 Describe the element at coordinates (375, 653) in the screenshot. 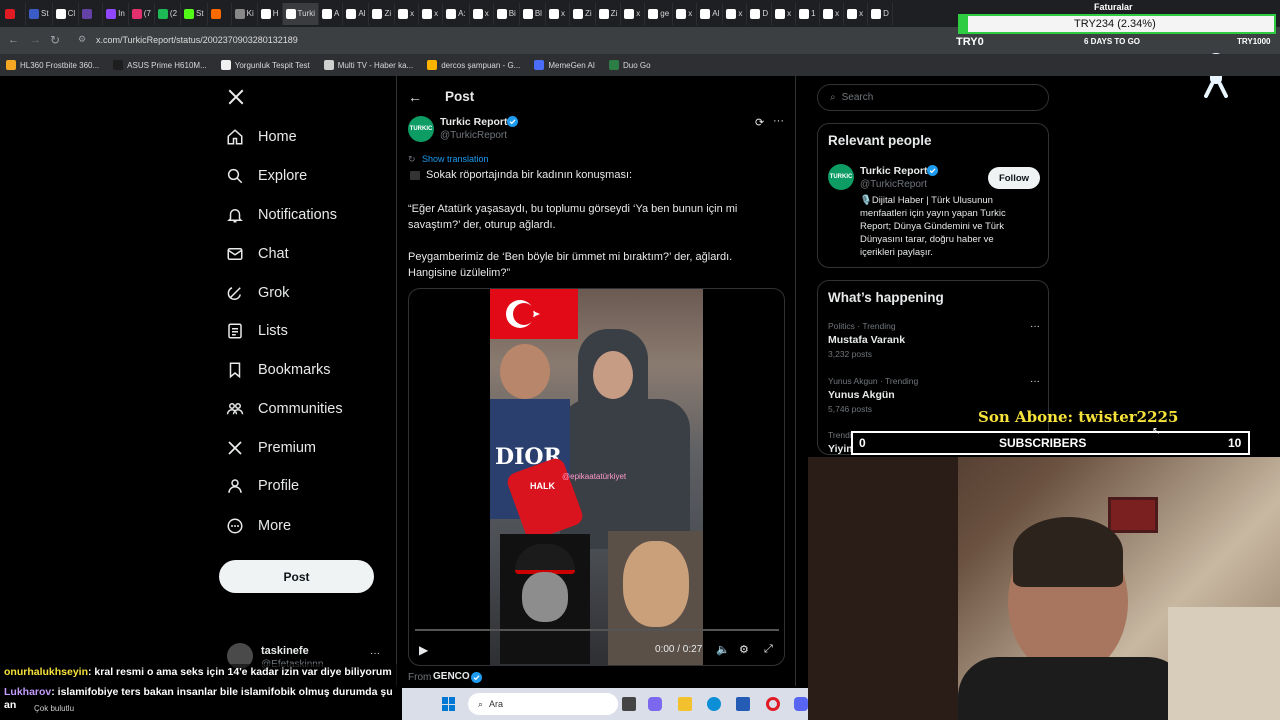

I see `account-more-icon: ···` at that location.